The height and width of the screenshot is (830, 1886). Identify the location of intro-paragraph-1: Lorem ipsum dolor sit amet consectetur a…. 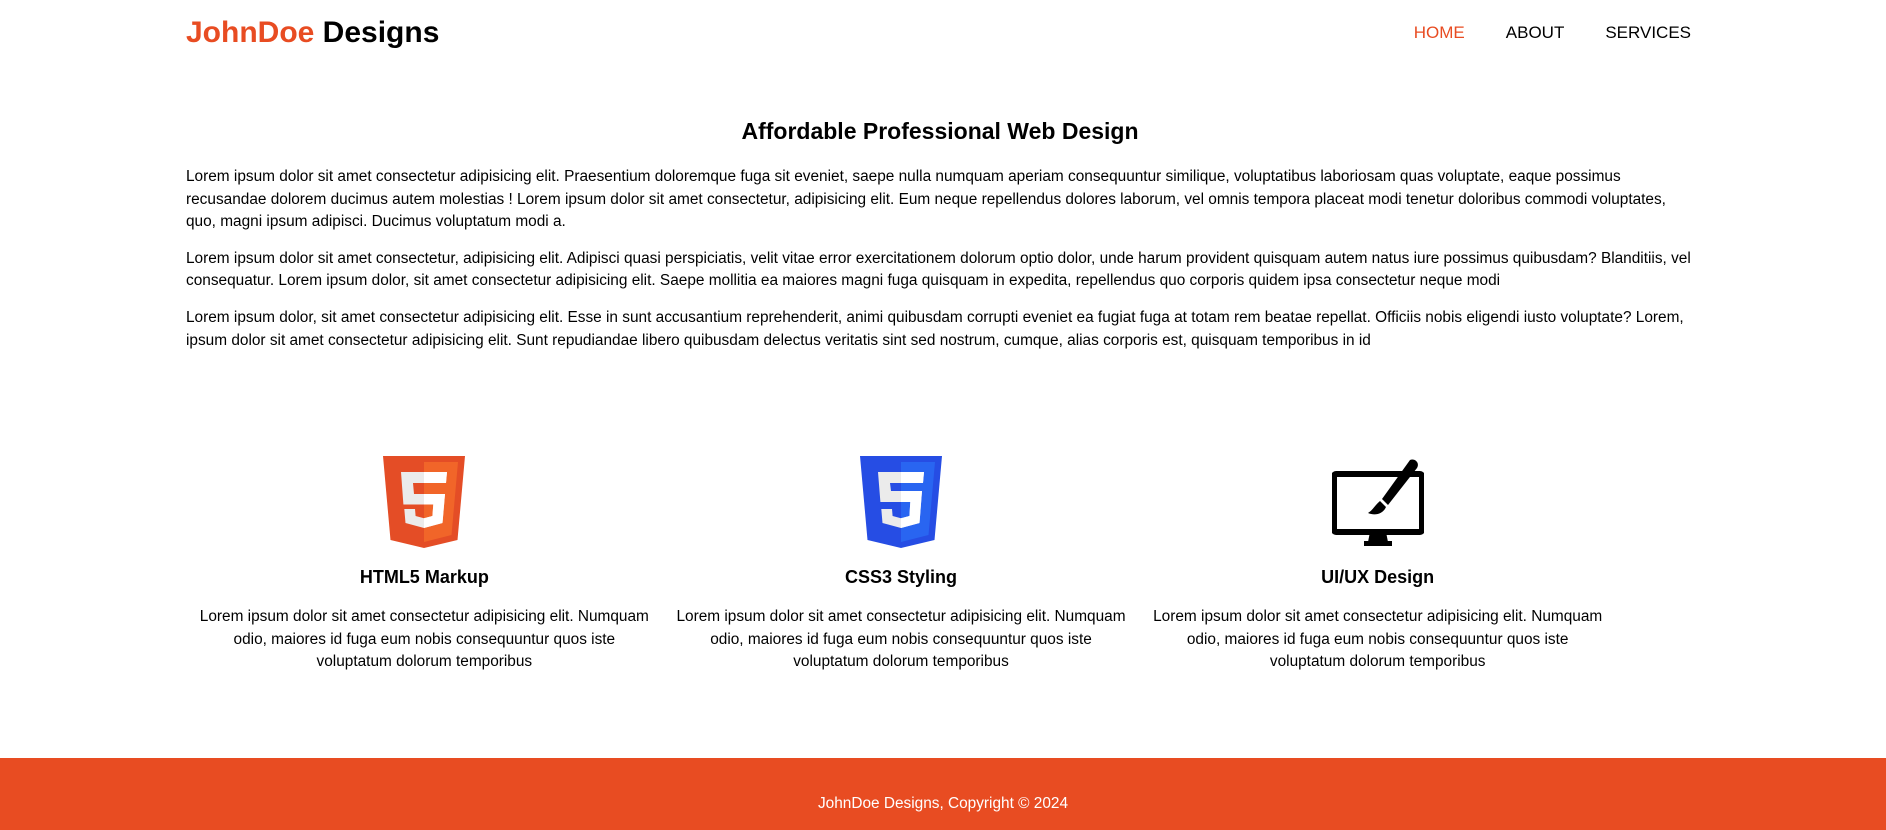
(926, 199).